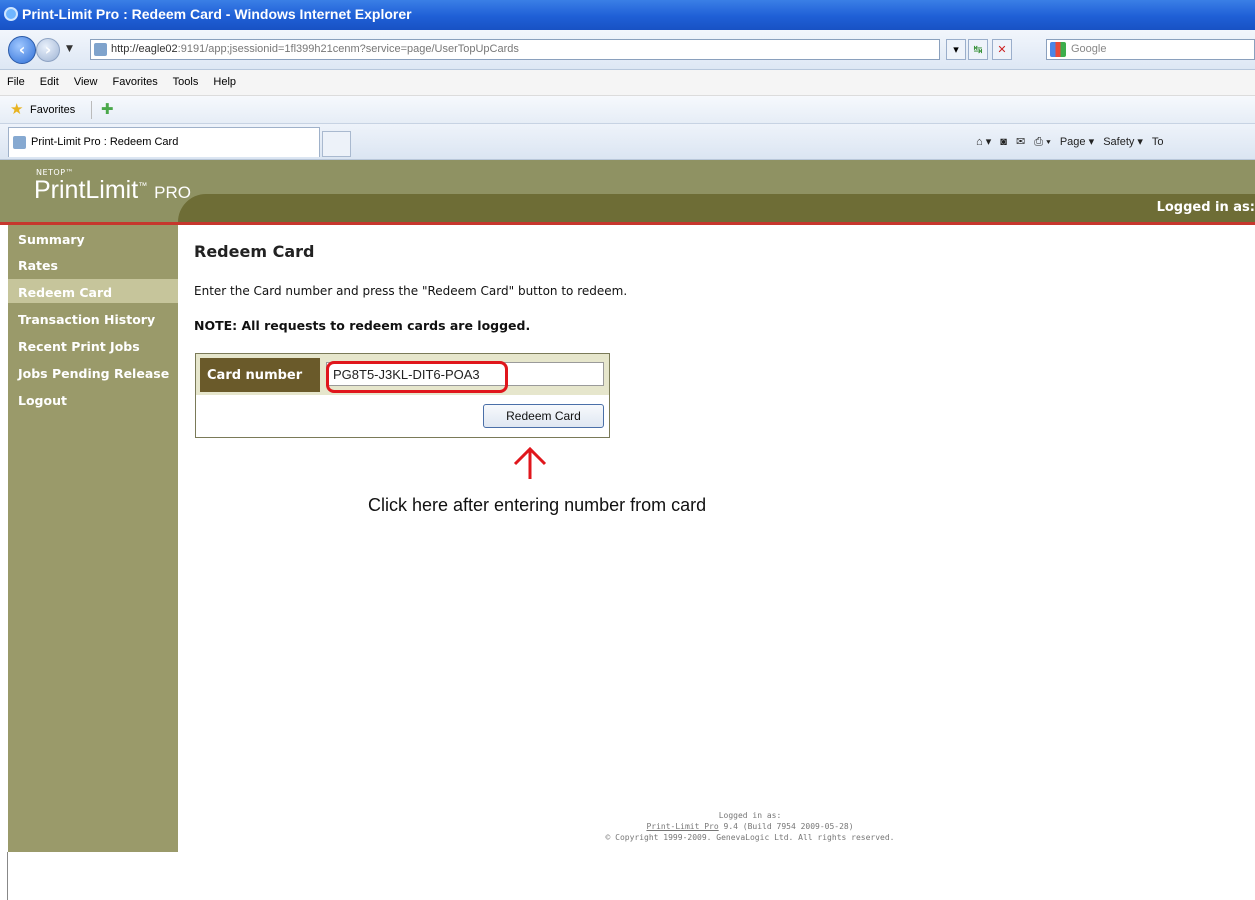  What do you see at coordinates (172, 192) in the screenshot?
I see `logo-suffix: PRO` at bounding box center [172, 192].